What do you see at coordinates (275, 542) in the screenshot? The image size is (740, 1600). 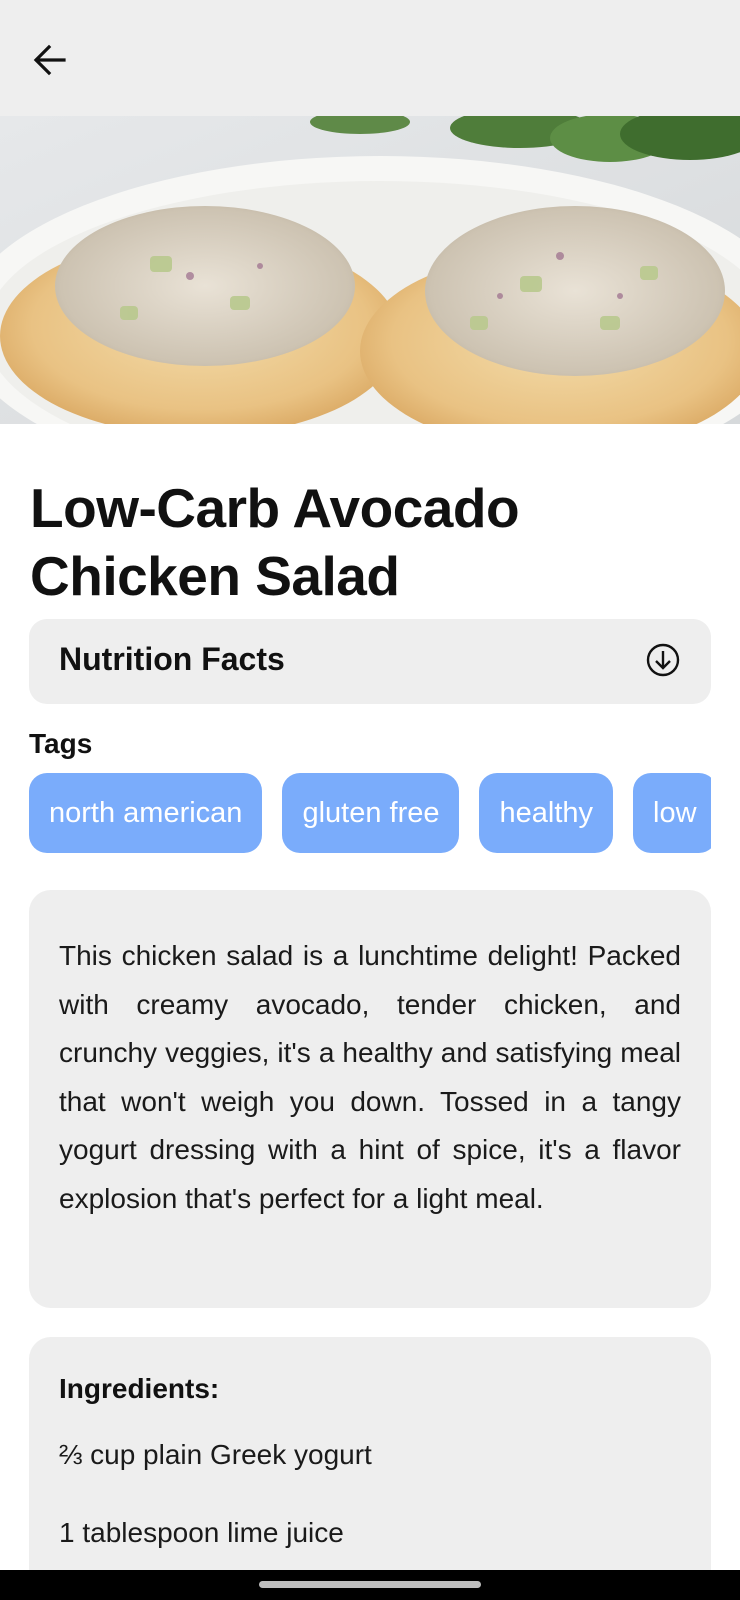 I see `recipe-title: Low-Carb Avocado Chicken Salad` at bounding box center [275, 542].